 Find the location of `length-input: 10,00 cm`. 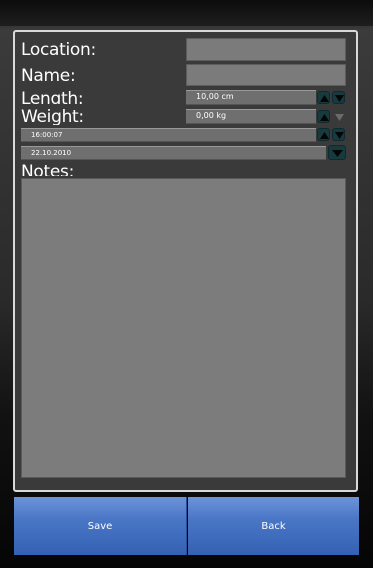

length-input: 10,00 cm is located at coordinates (251, 97).